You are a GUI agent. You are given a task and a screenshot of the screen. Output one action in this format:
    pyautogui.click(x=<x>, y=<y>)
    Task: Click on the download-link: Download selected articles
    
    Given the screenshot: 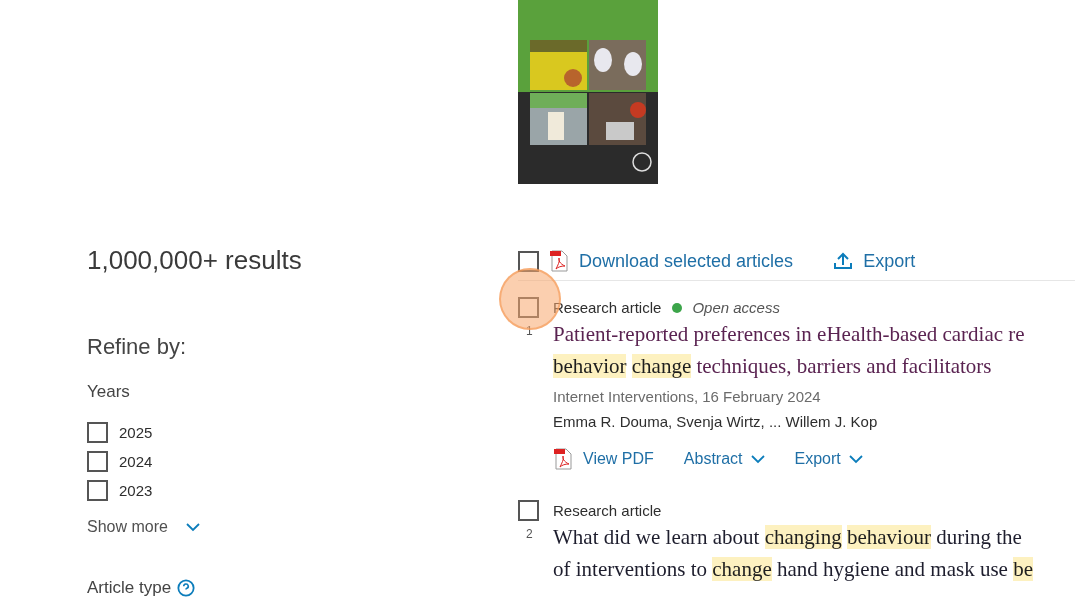 What is the action you would take?
    pyautogui.click(x=686, y=261)
    